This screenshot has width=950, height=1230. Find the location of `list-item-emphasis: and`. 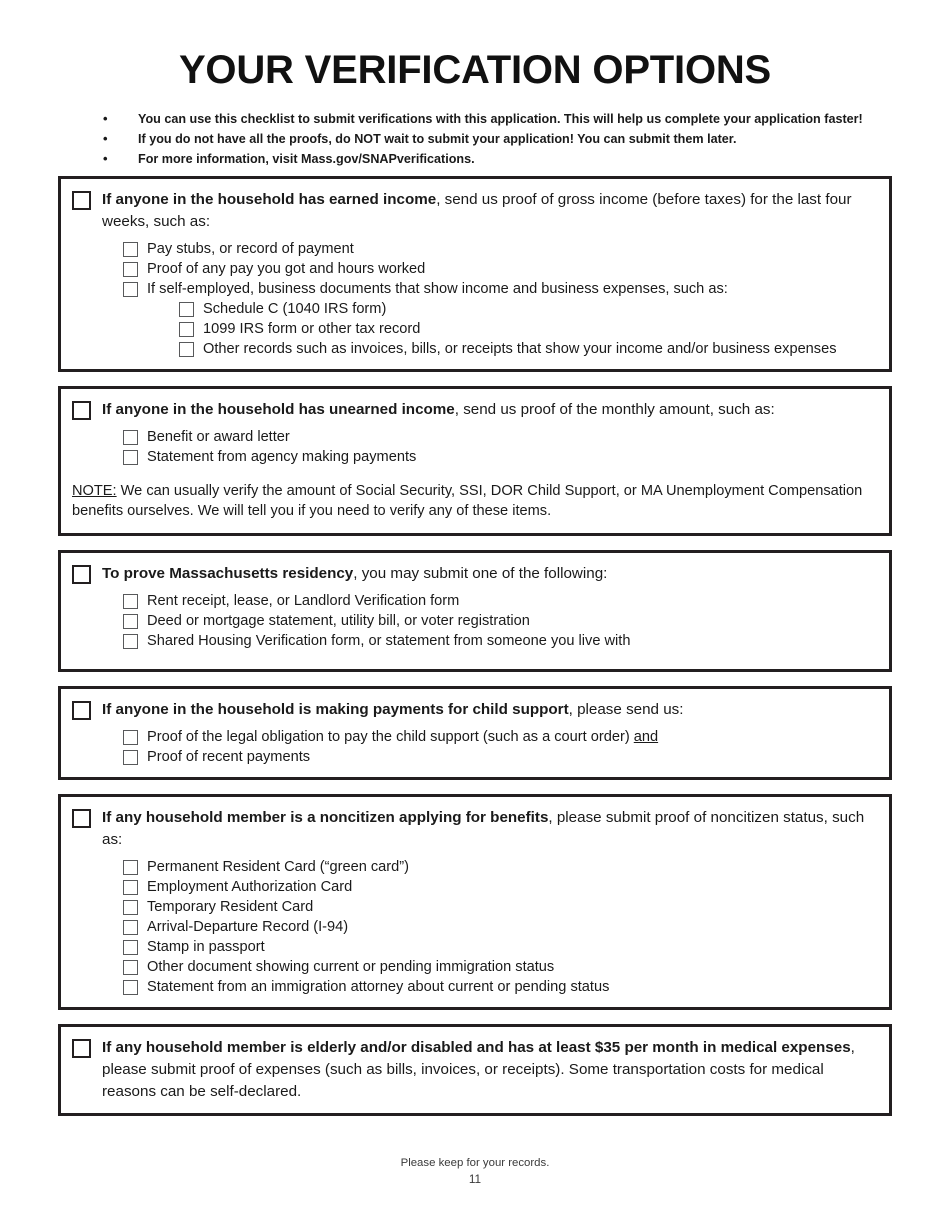

list-item-emphasis: and is located at coordinates (646, 737).